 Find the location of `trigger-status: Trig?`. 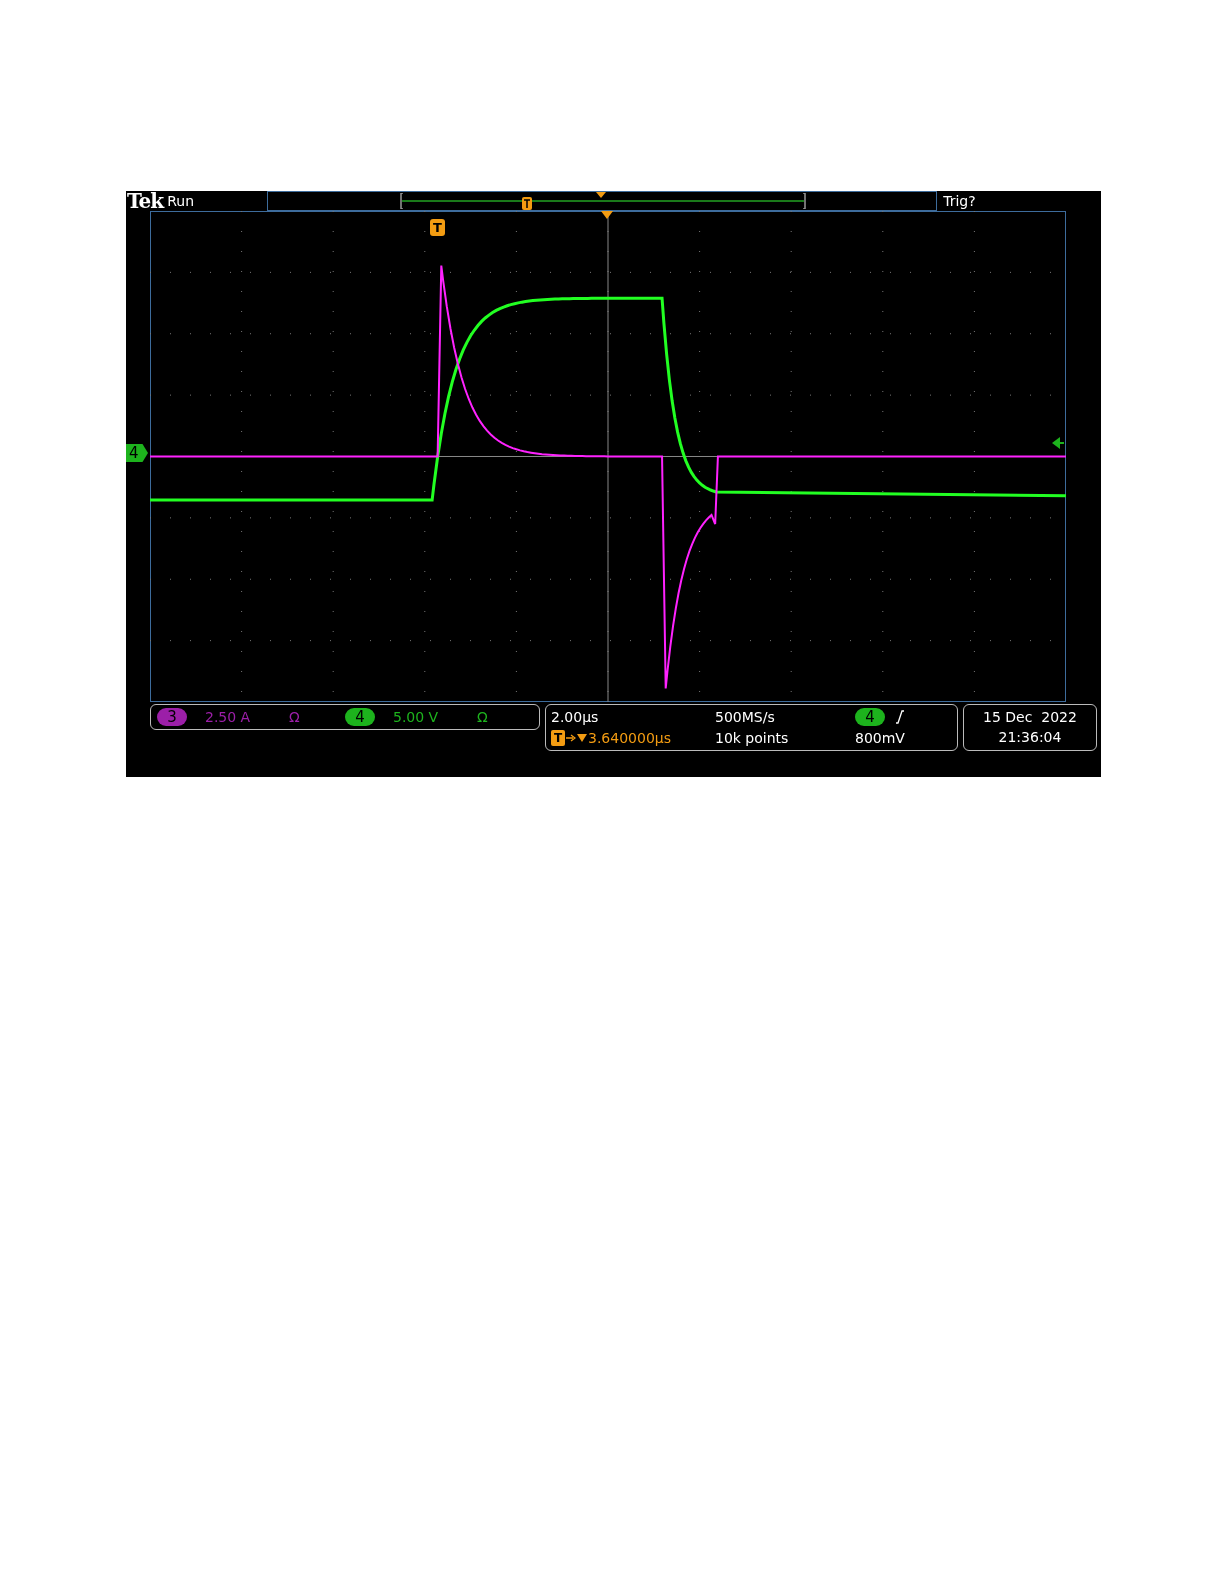

trigger-status: Trig? is located at coordinates (959, 201).